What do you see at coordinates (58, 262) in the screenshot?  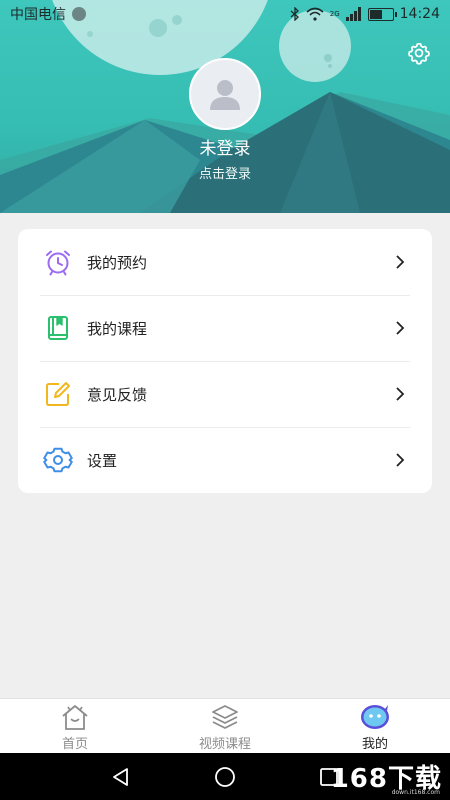 I see `alarm-clock-icon` at bounding box center [58, 262].